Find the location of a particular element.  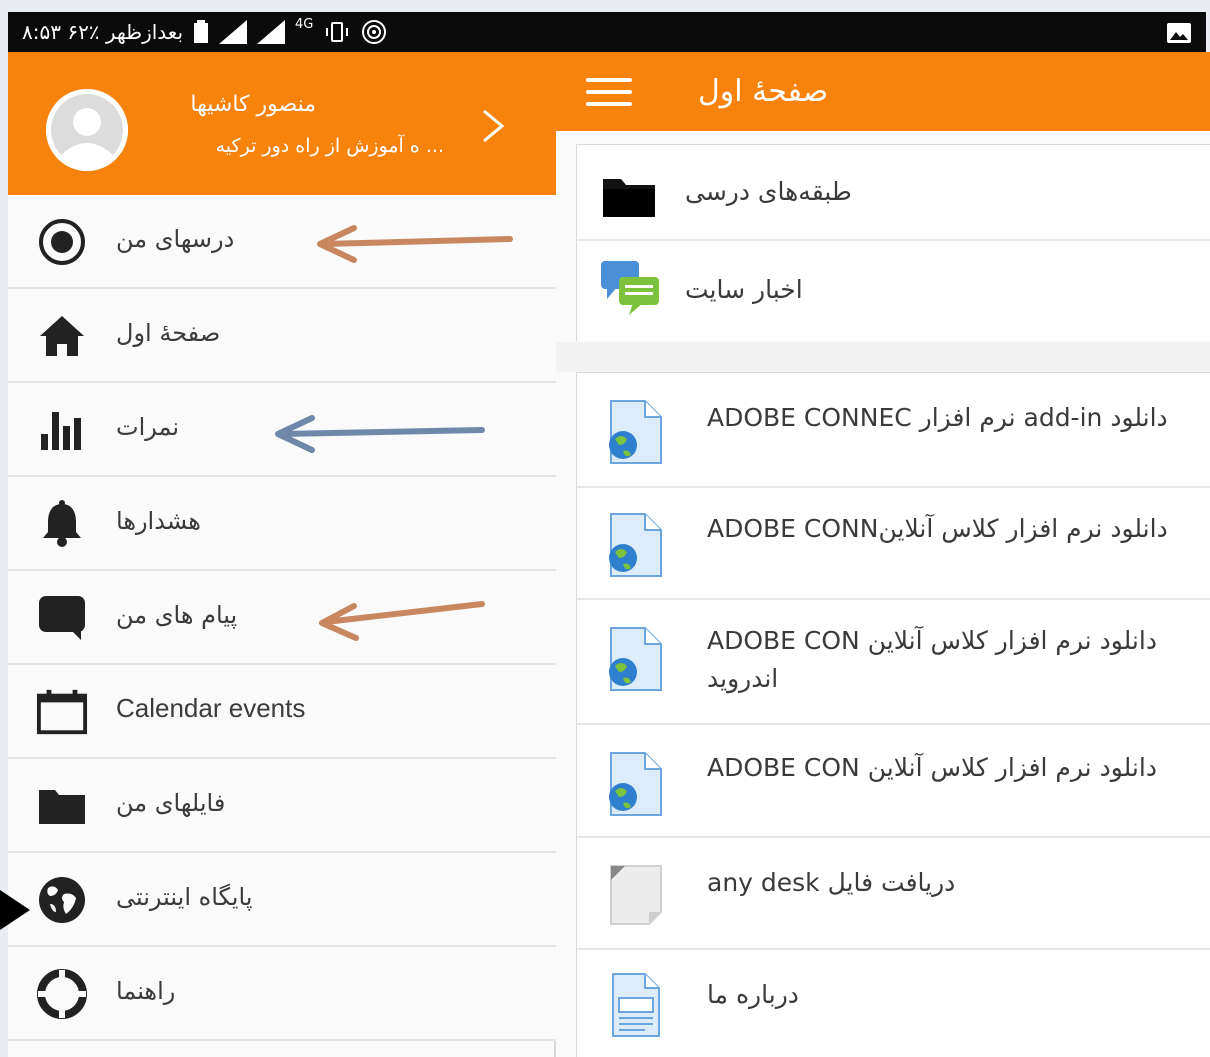

list-item-label: طبقه‌های درسی is located at coordinates (768, 191).